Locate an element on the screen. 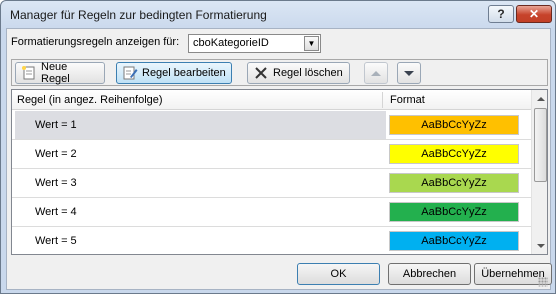 The width and height of the screenshot is (556, 294). close-button: ✕ is located at coordinates (534, 14).